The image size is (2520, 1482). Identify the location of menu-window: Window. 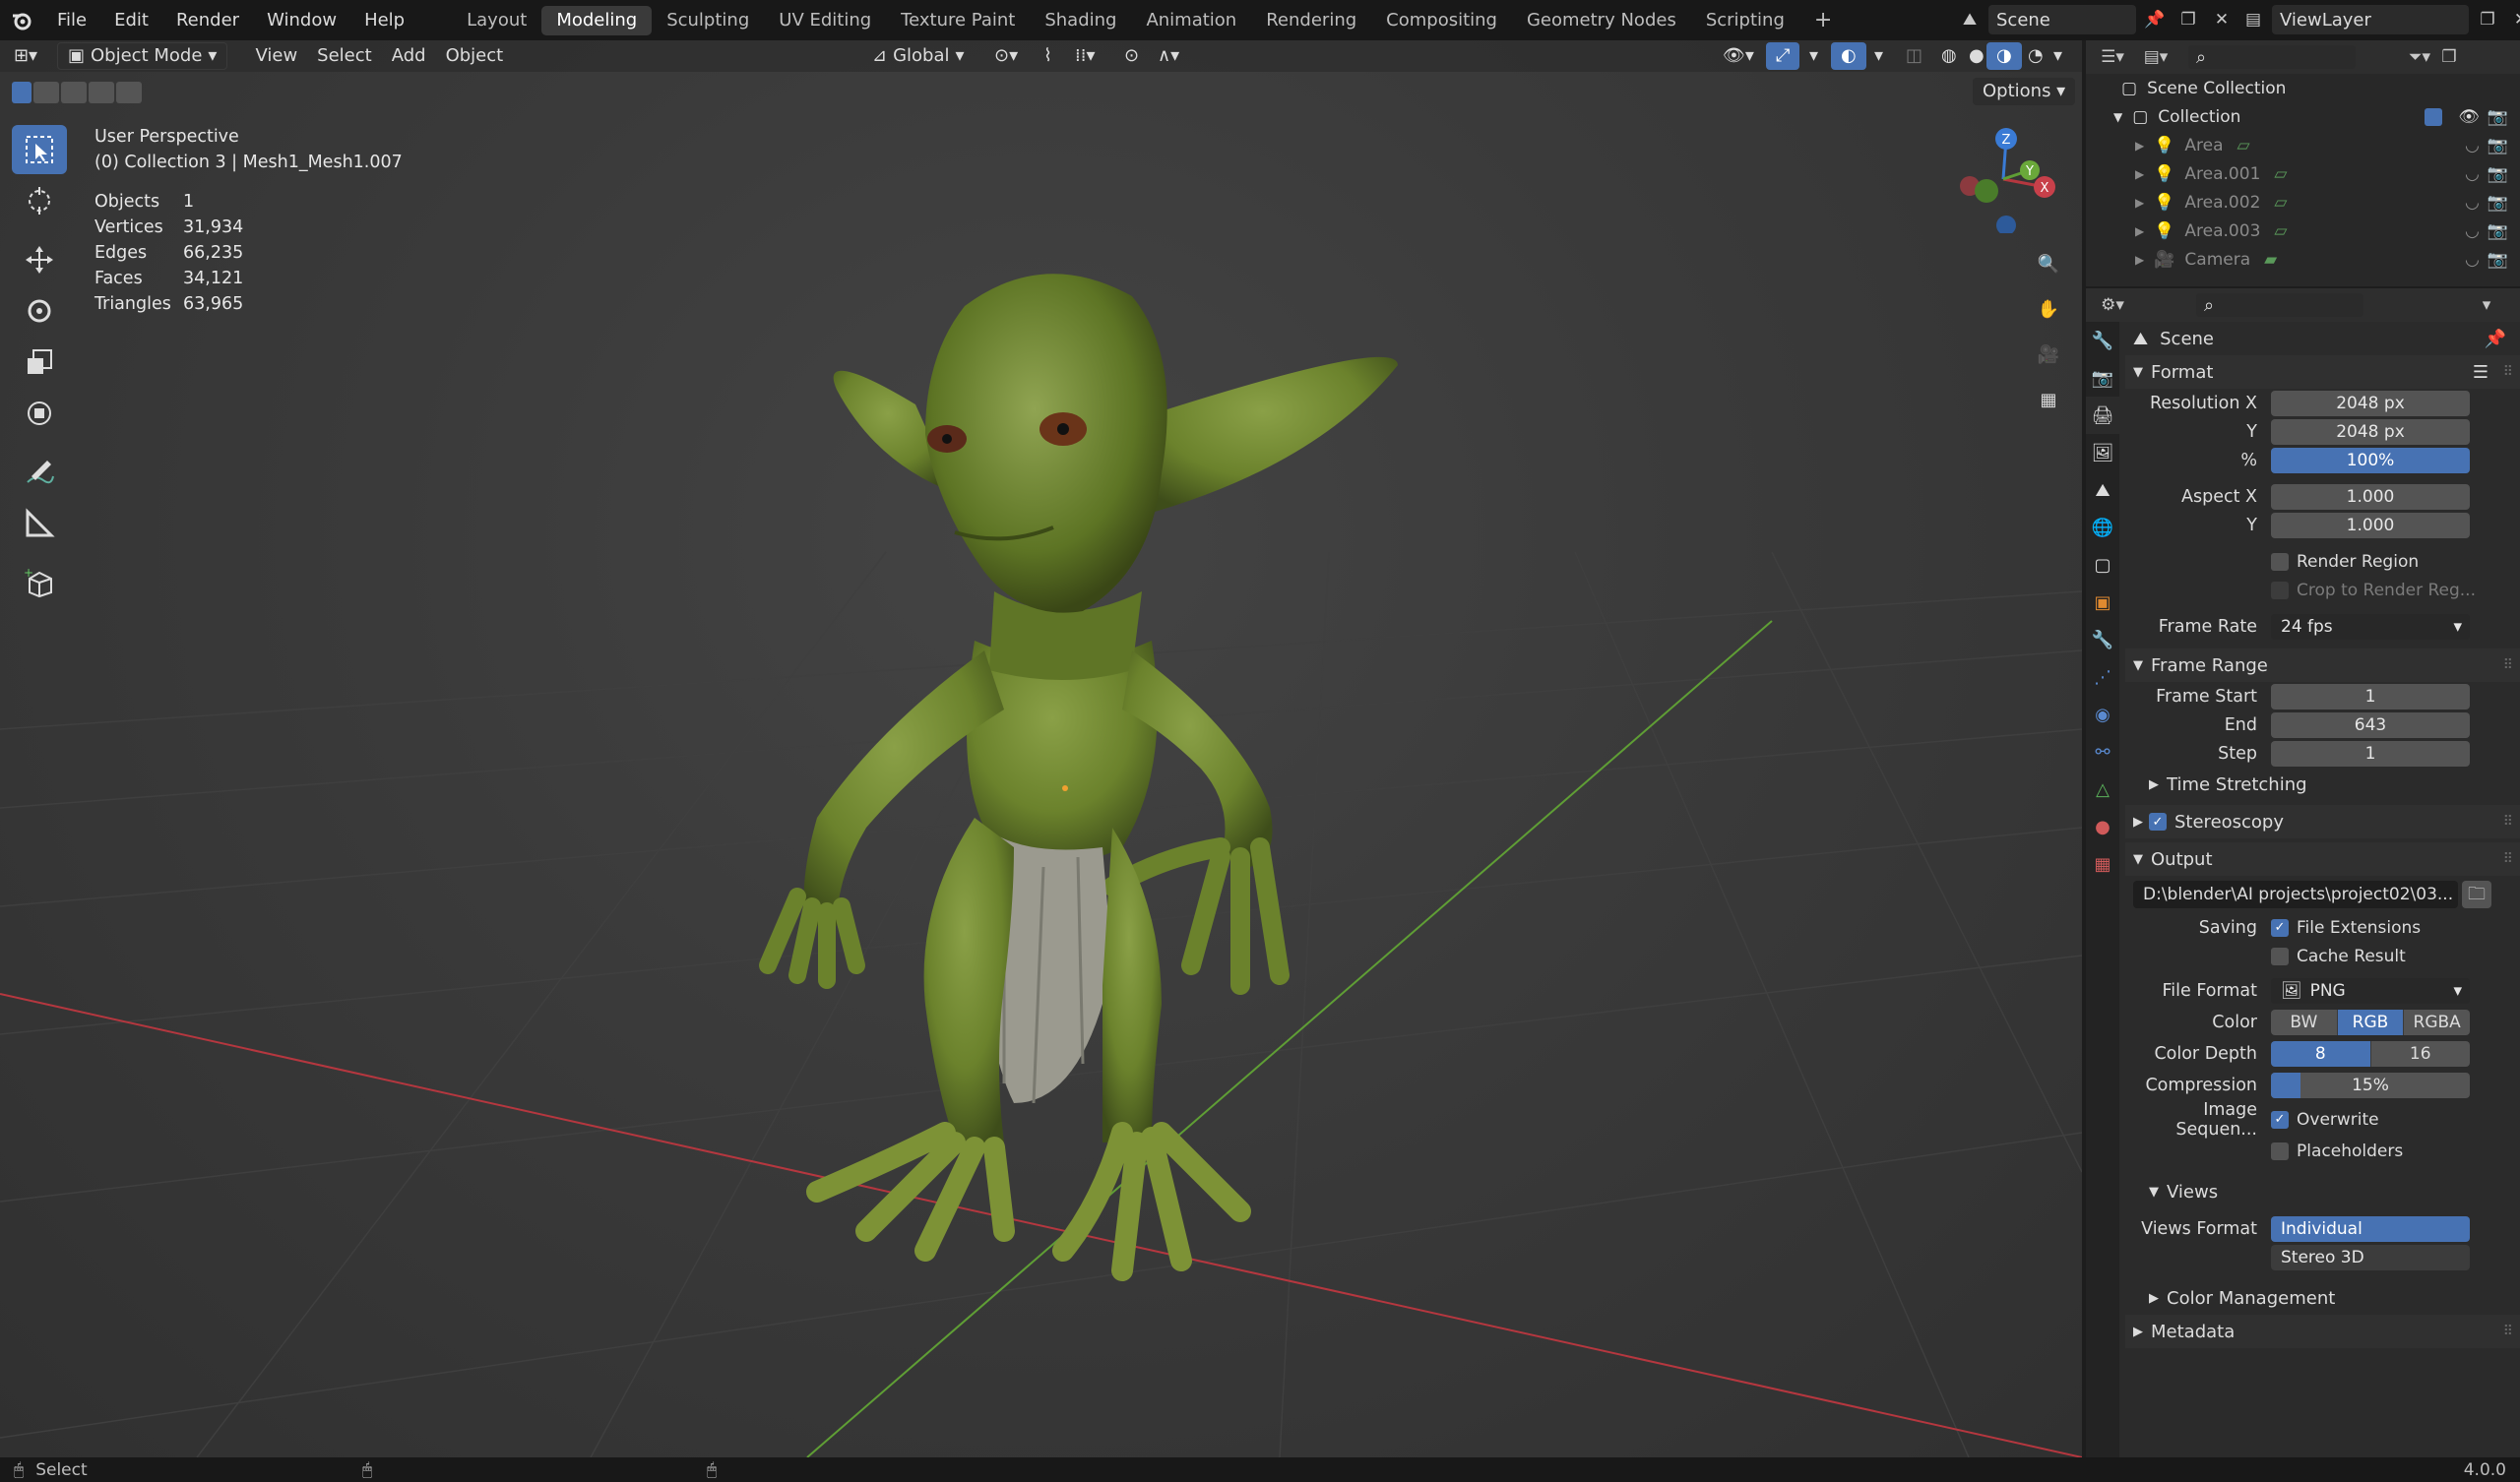
(301, 20).